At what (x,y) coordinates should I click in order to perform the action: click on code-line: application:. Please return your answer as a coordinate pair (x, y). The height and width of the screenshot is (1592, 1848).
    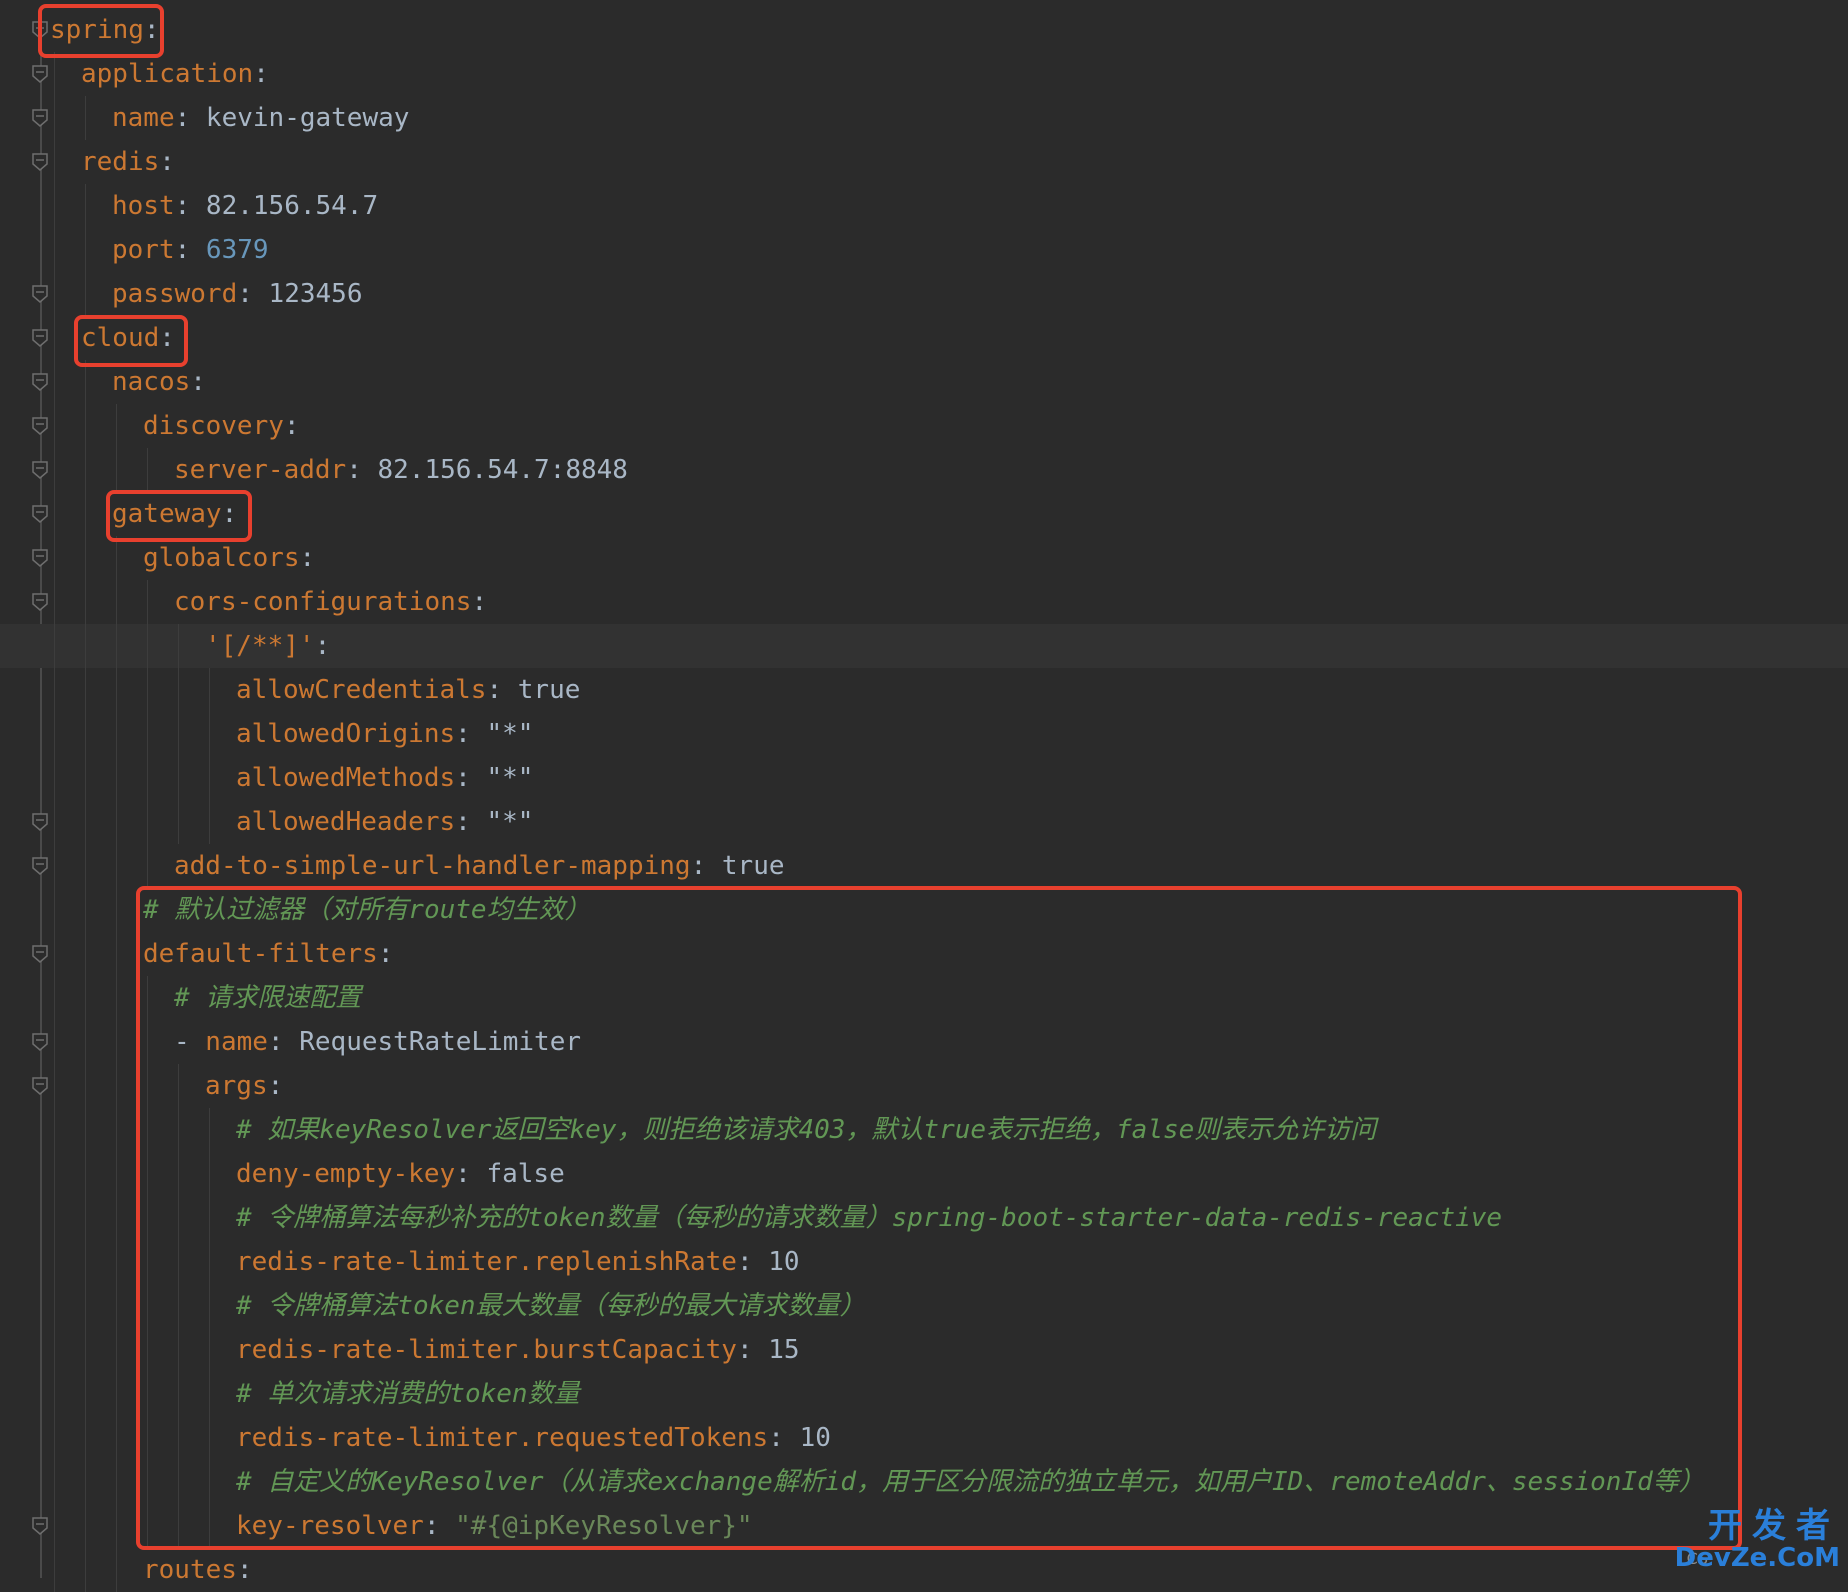
    Looking at the image, I should click on (924, 74).